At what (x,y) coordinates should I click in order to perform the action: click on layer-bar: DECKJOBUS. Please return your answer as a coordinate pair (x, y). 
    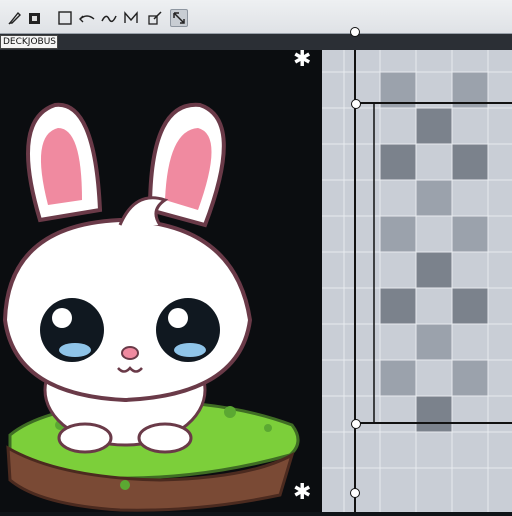
    Looking at the image, I should click on (256, 42).